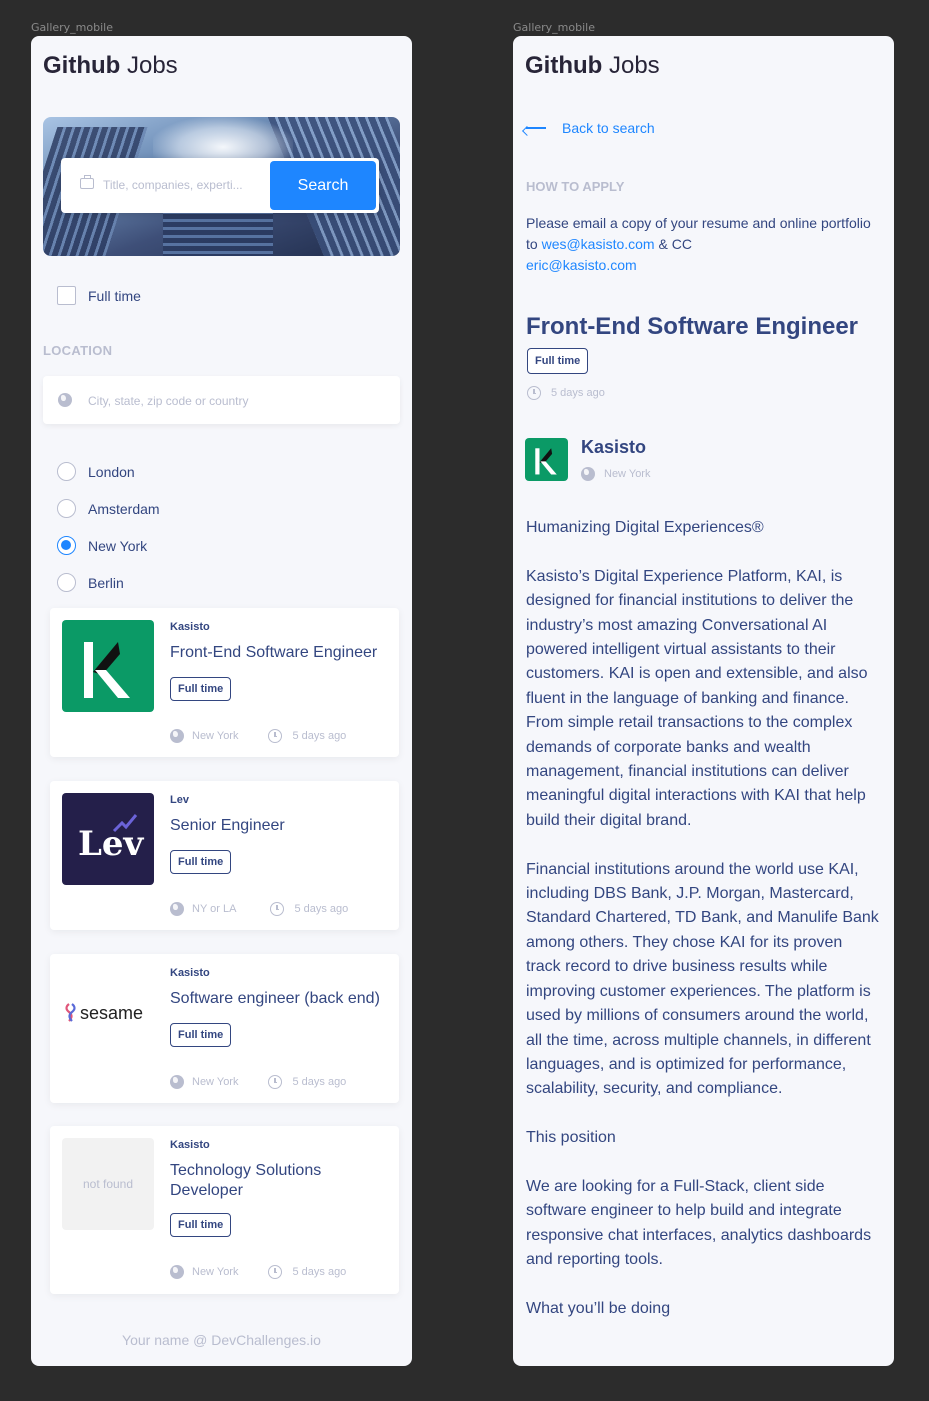 This screenshot has width=929, height=1401. Describe the element at coordinates (179, 800) in the screenshot. I see `company-name: Lev` at that location.